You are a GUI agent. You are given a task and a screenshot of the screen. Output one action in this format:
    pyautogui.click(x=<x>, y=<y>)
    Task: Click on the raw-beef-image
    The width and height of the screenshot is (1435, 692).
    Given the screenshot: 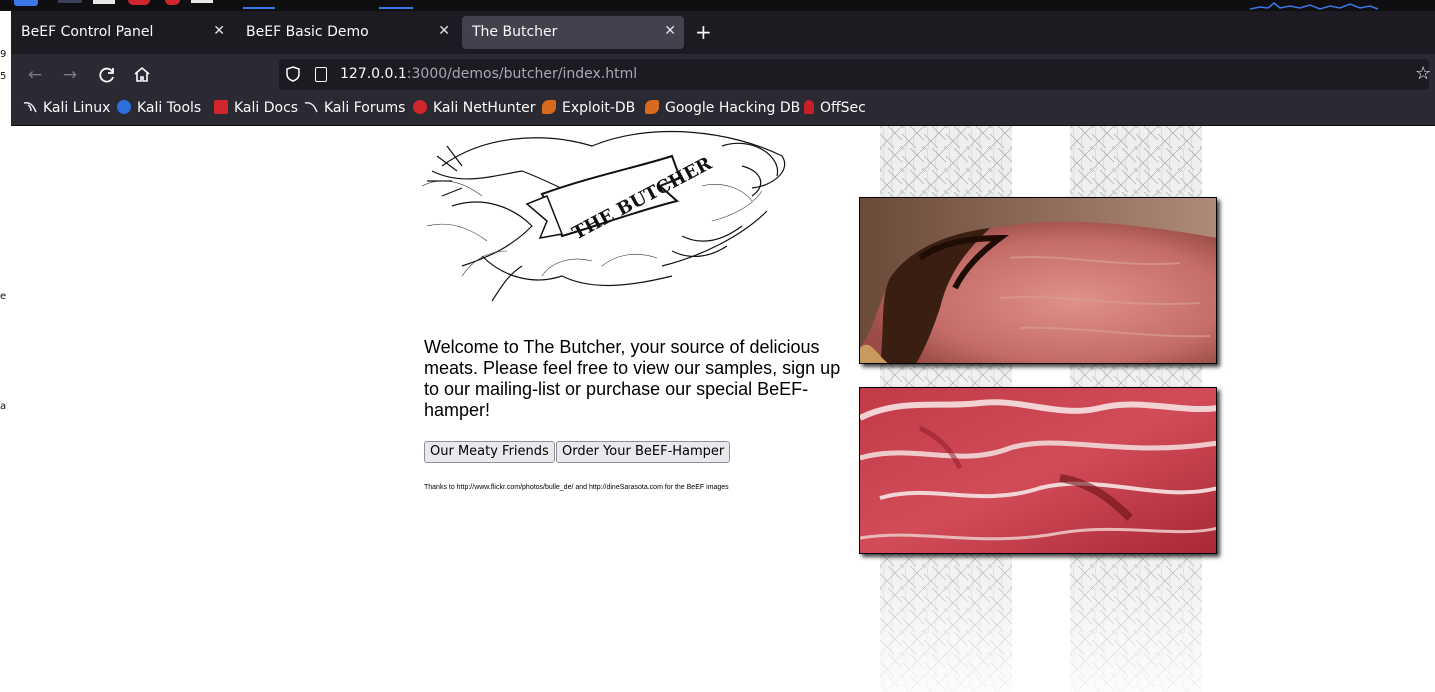 What is the action you would take?
    pyautogui.click(x=1038, y=470)
    